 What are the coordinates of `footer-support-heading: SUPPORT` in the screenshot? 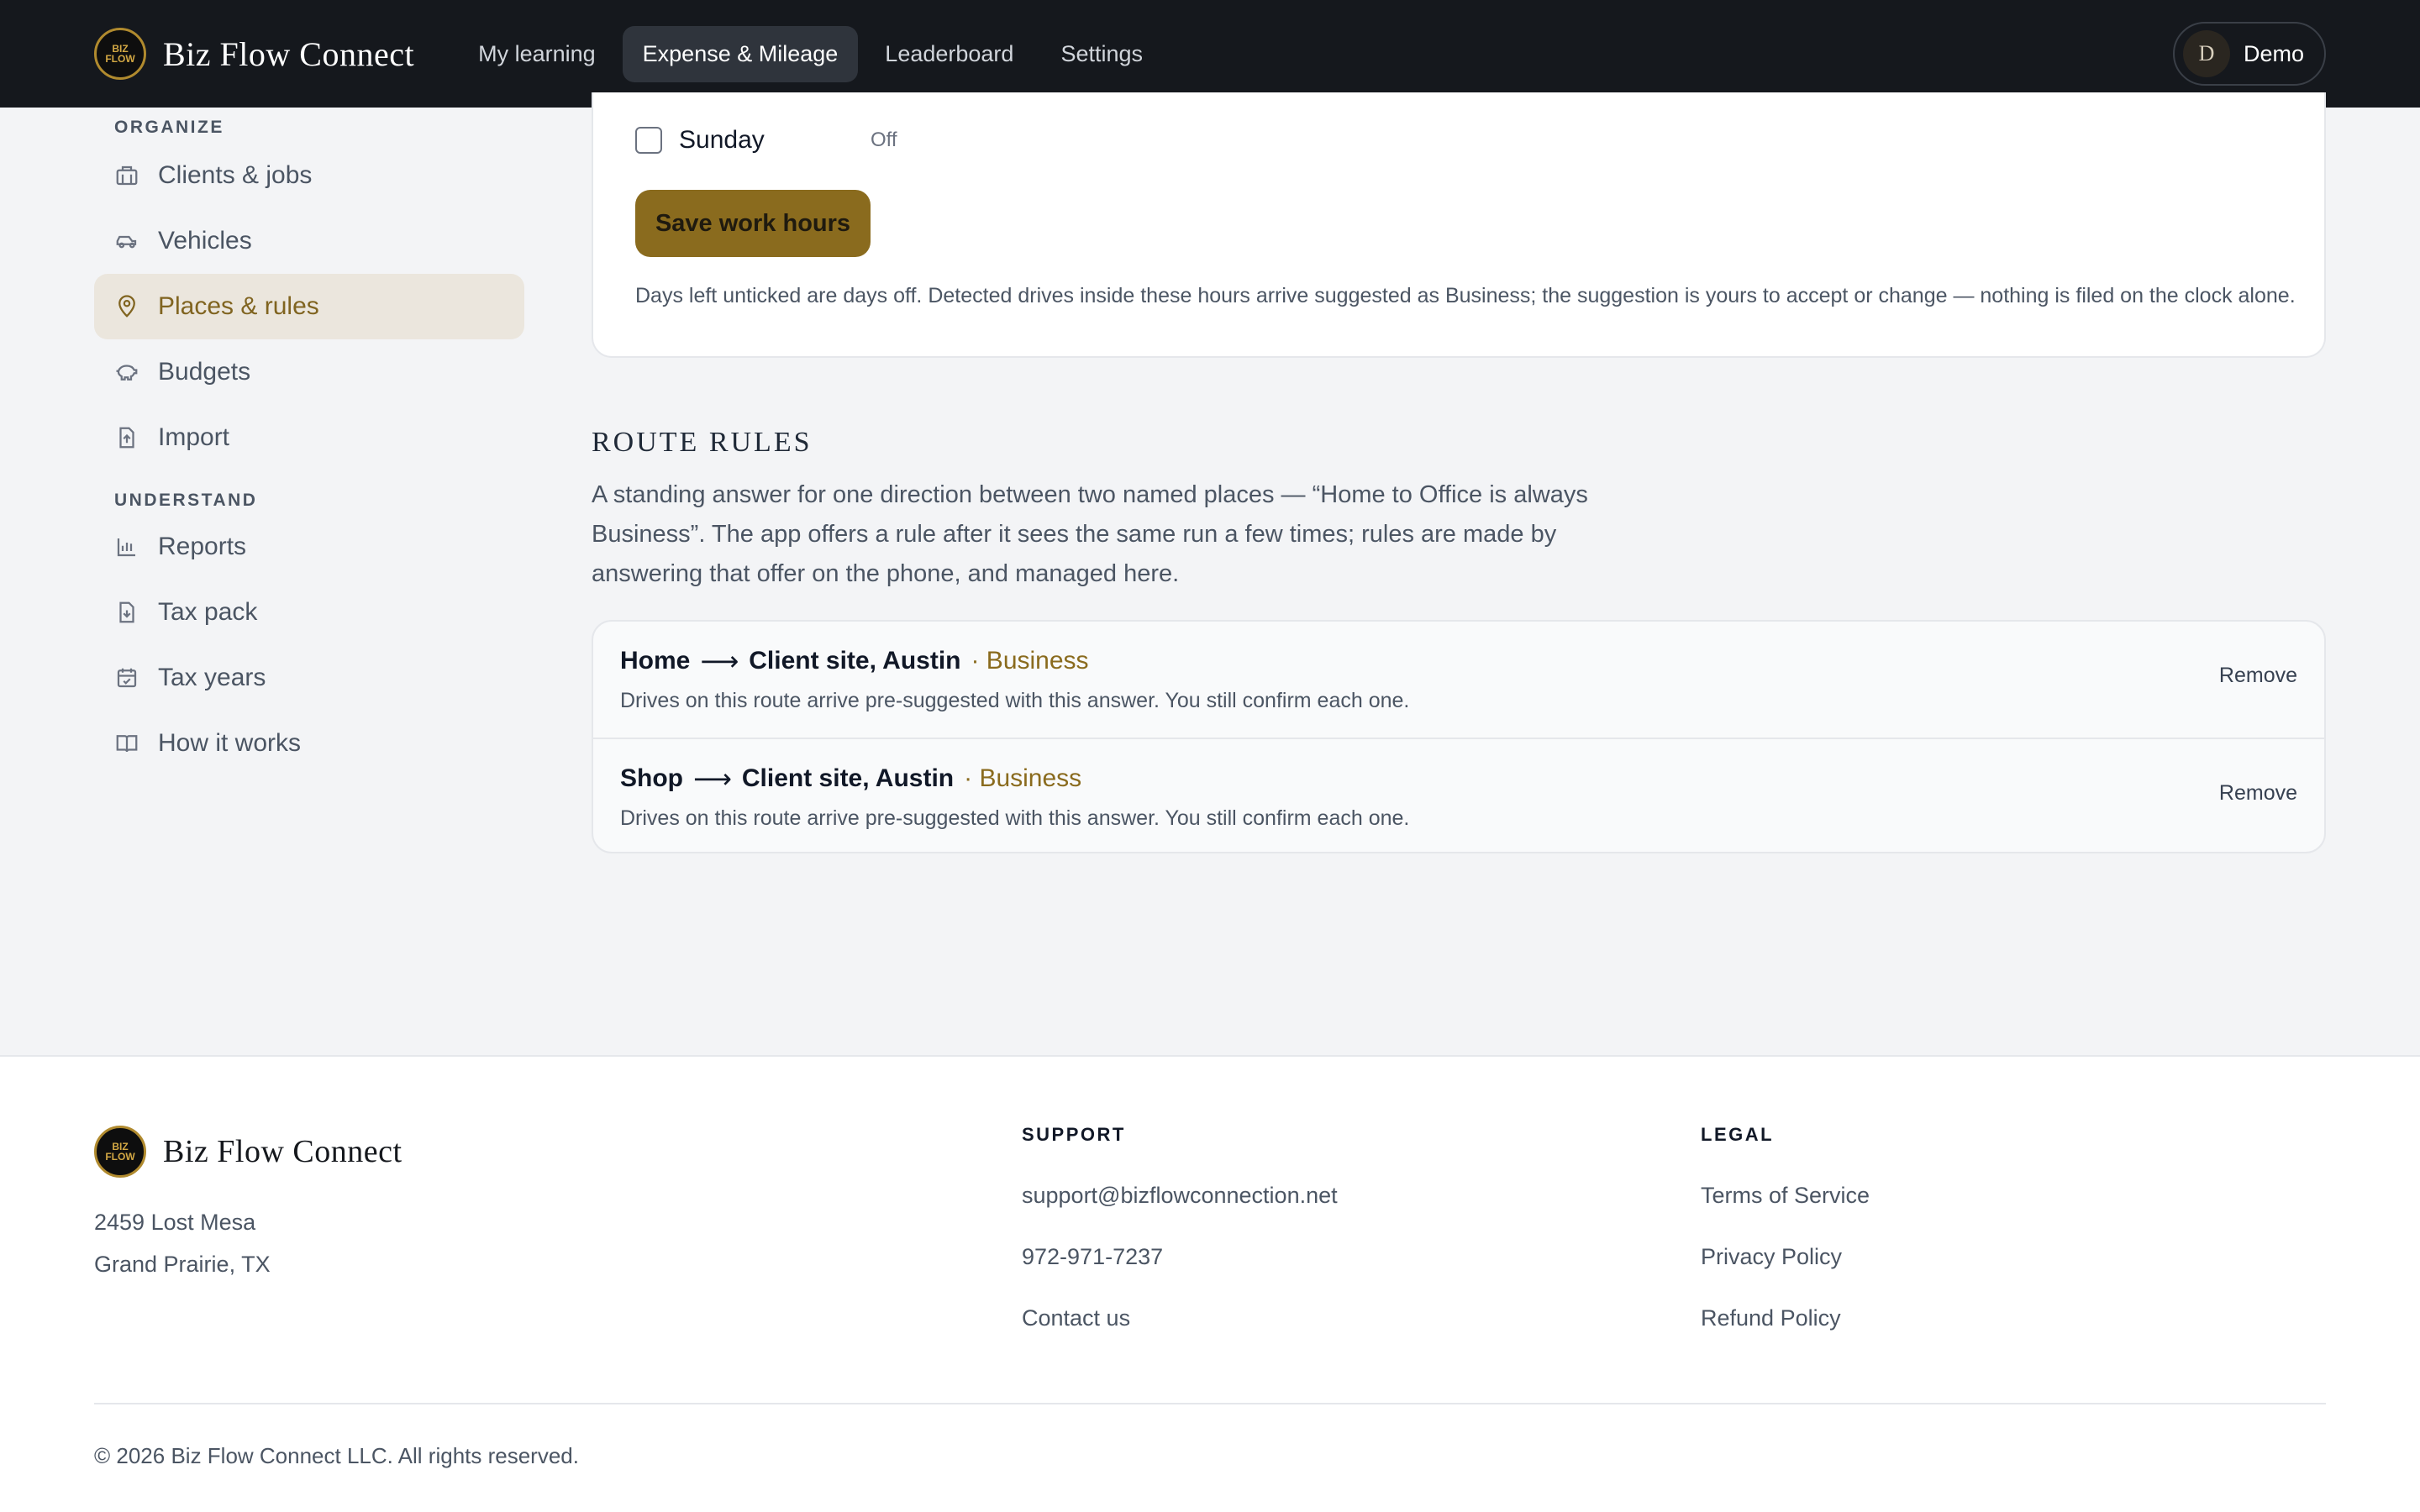 It's located at (1074, 1134).